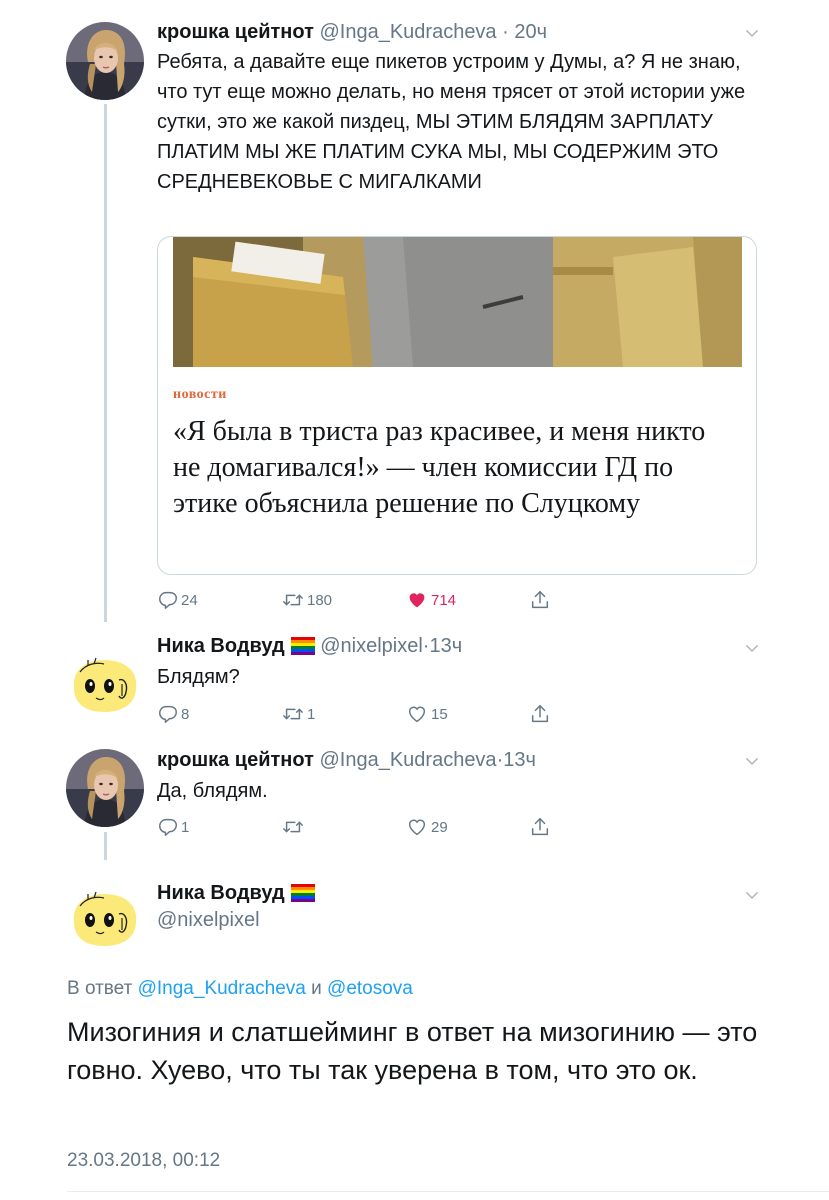  Describe the element at coordinates (367, 827) in the screenshot. I see `tweet-actions: 1 29` at that location.